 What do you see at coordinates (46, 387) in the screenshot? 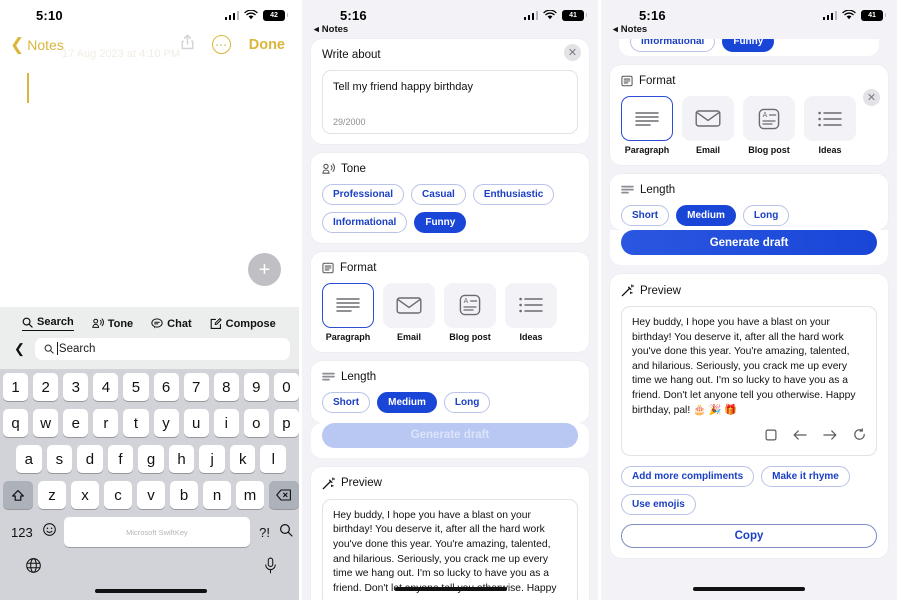
I see `key: 2` at bounding box center [46, 387].